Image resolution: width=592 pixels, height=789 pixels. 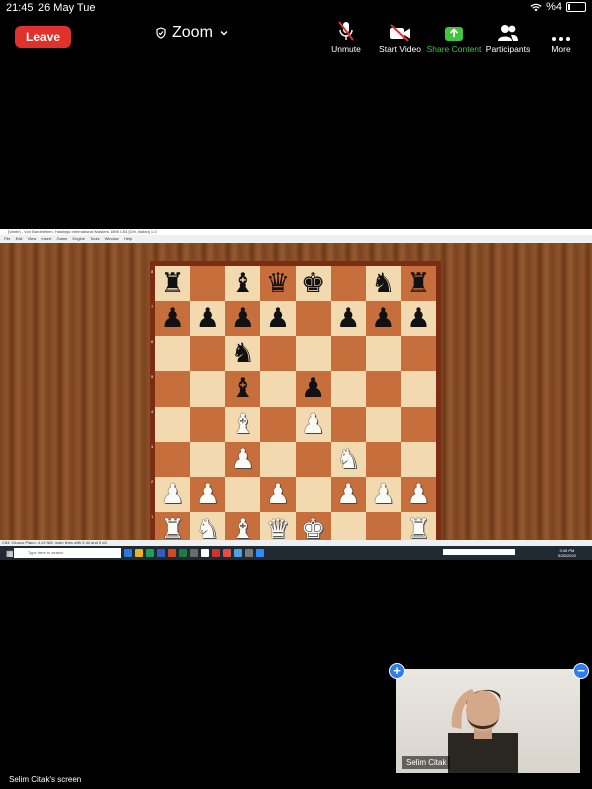 I want to click on black-king-icon: ♚, so click(x=313, y=283).